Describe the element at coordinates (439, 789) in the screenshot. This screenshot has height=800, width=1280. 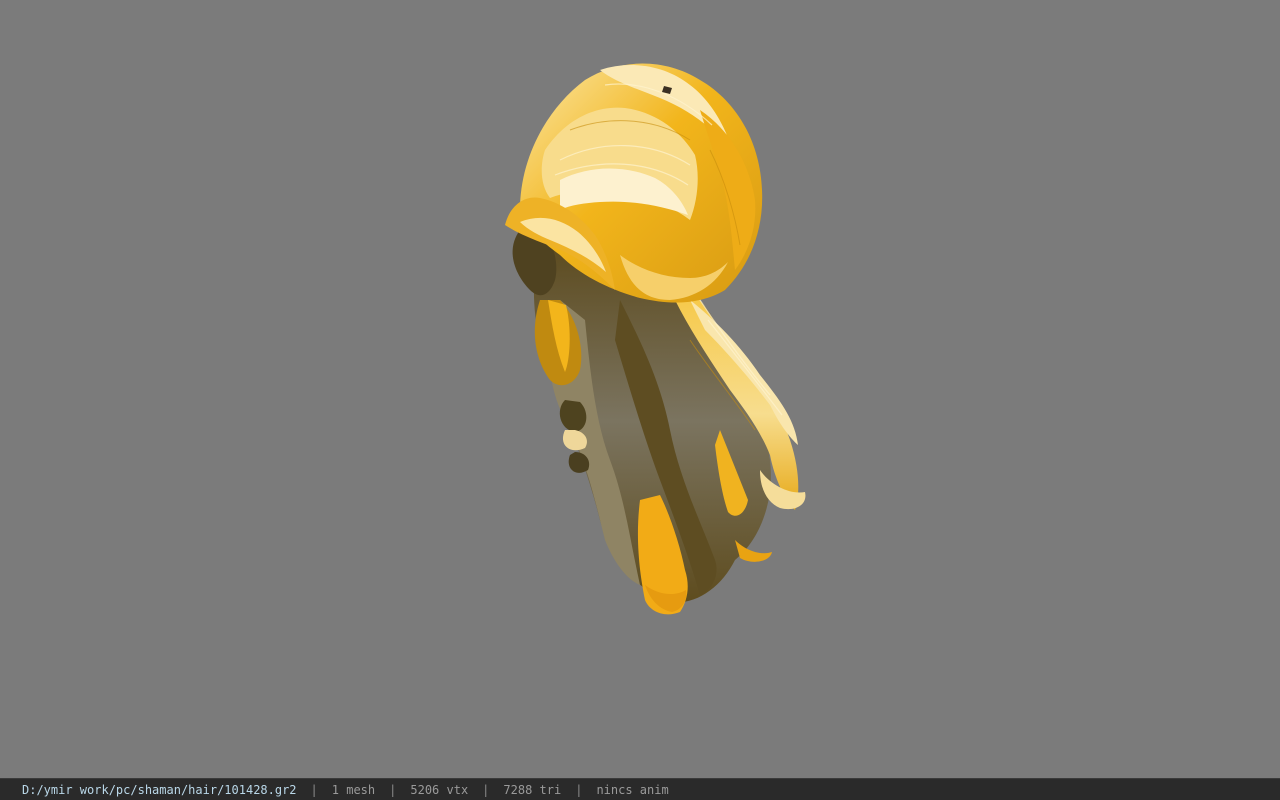
I see `vertex-count: 5206 vtx` at that location.